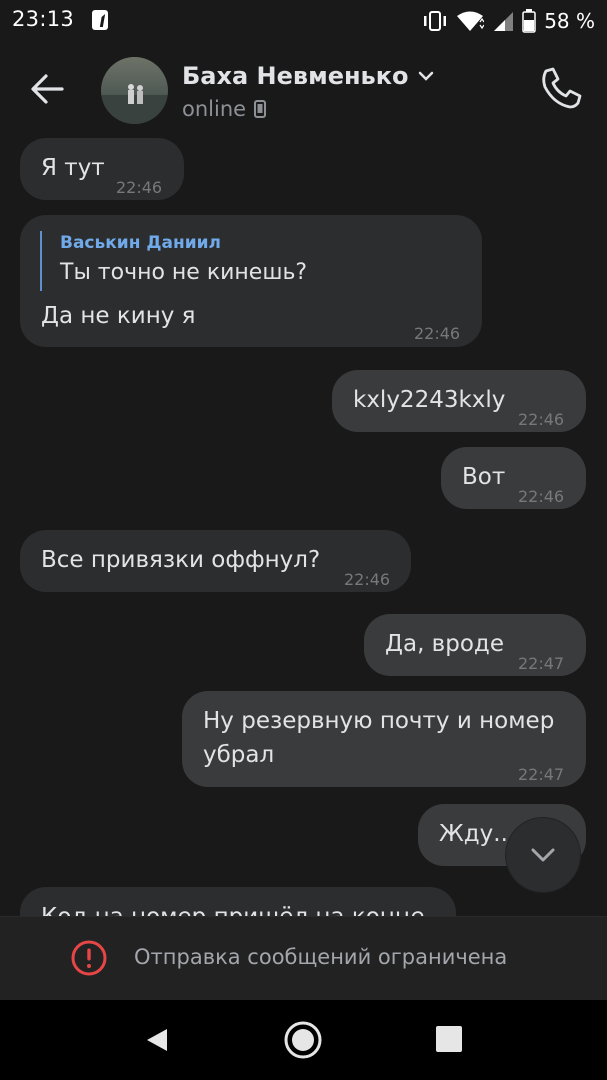 This screenshot has height=1080, width=607. I want to click on chat-header: Баха Невменько online, so click(303, 90).